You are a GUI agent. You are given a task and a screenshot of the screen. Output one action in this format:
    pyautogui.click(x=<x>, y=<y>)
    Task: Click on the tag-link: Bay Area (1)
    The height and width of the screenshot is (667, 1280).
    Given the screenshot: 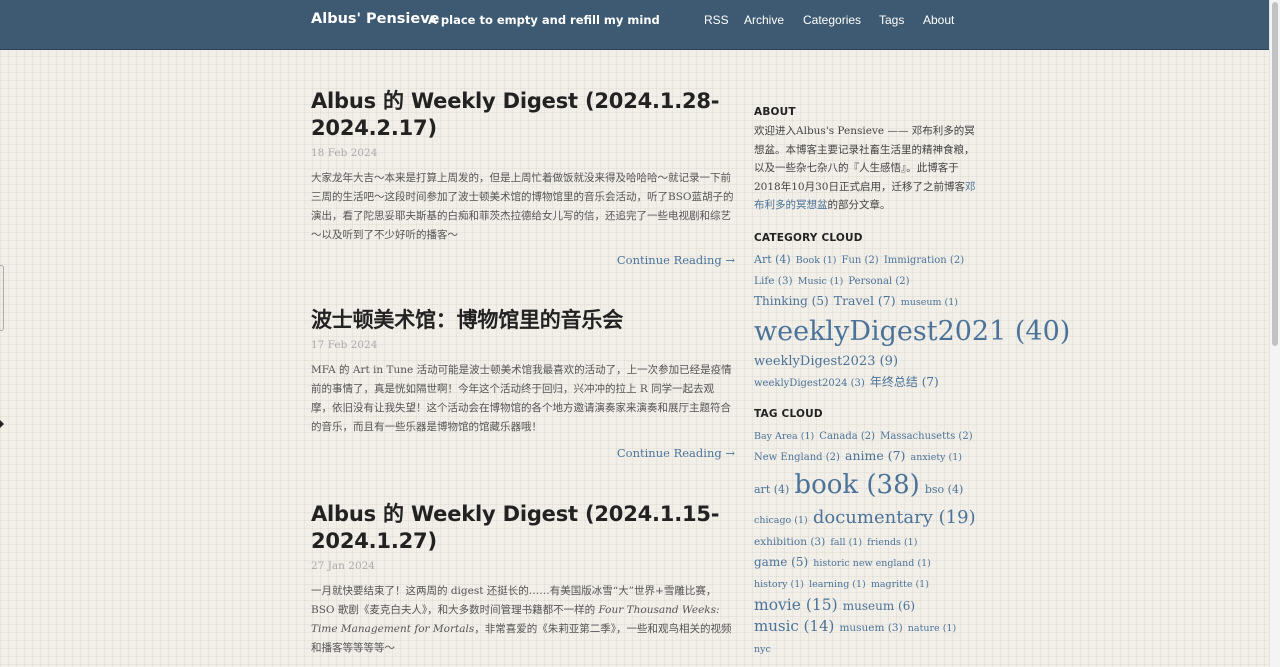 What is the action you would take?
    pyautogui.click(x=784, y=436)
    